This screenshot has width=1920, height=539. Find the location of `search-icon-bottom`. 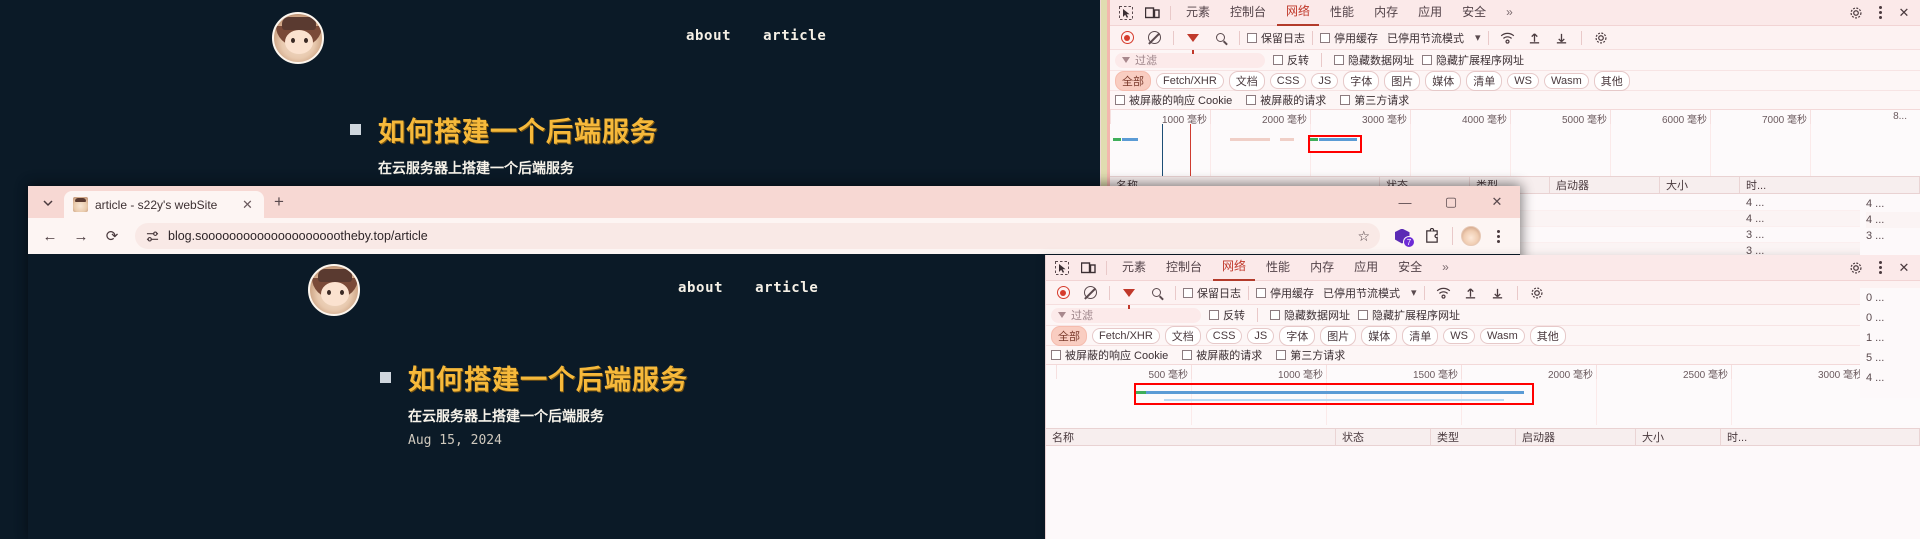

search-icon-bottom is located at coordinates (1156, 293).